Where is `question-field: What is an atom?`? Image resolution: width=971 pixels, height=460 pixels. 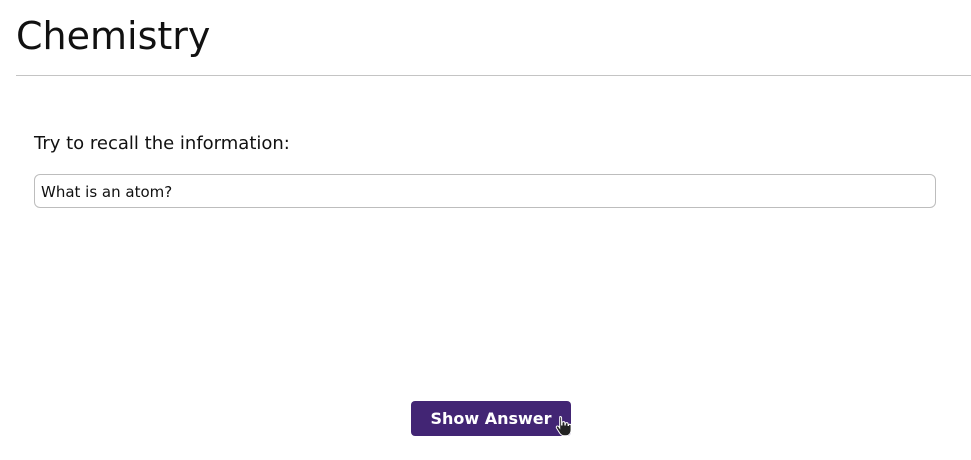
question-field: What is an atom? is located at coordinates (485, 191).